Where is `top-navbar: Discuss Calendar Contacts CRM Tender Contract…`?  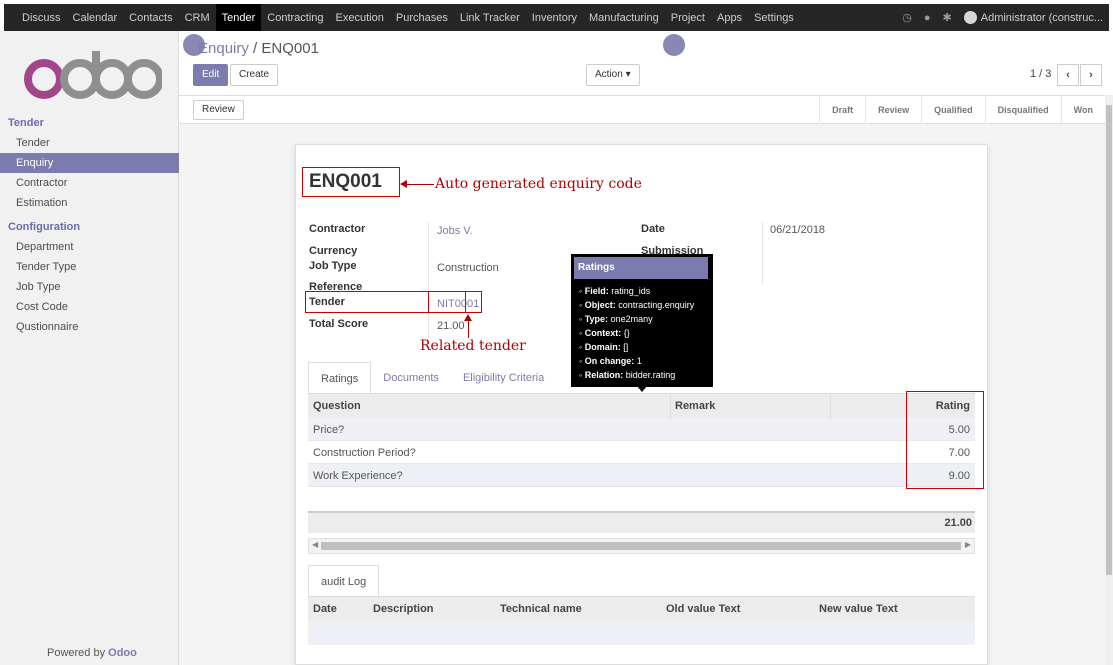 top-navbar: Discuss Calendar Contacts CRM Tender Contract… is located at coordinates (556, 15).